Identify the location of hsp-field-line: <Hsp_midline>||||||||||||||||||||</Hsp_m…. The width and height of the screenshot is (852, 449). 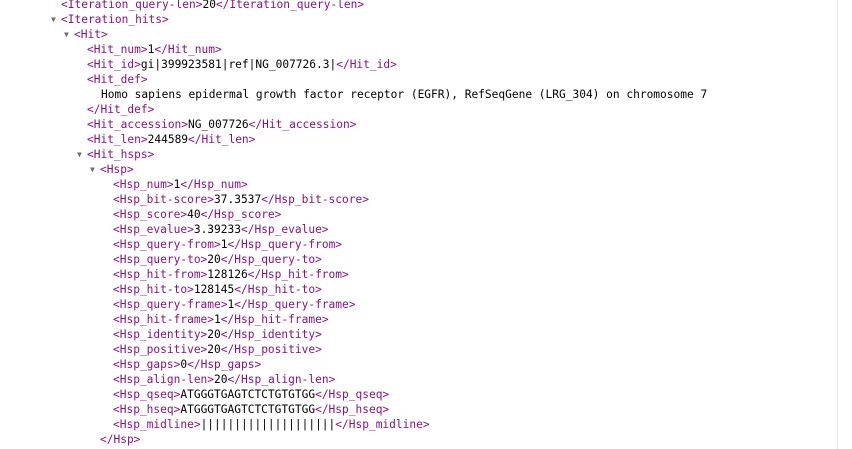
(271, 424).